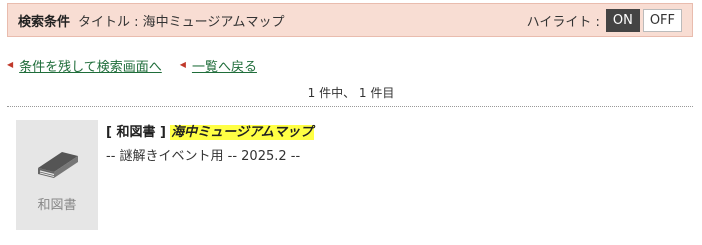  I want to click on search-condition-text: タイトル : 海中ミュージアムマップ, so click(181, 22).